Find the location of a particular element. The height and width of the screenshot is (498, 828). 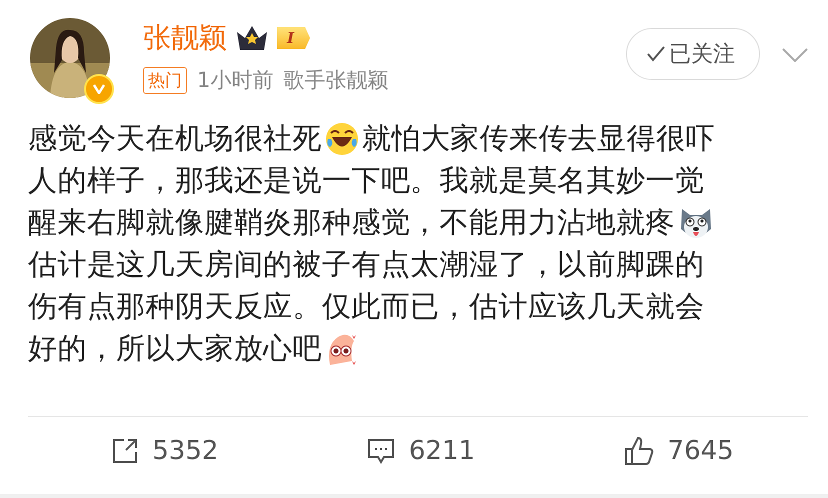

thumbs-up-icon is located at coordinates (639, 451).